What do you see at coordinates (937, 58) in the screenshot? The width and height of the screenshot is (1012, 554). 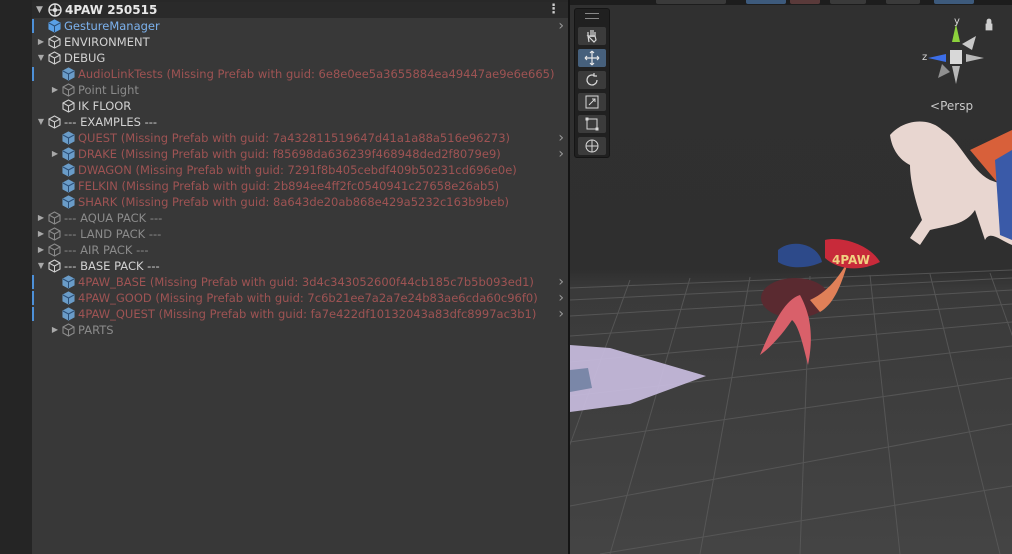 I see `gizmo-z-axis` at bounding box center [937, 58].